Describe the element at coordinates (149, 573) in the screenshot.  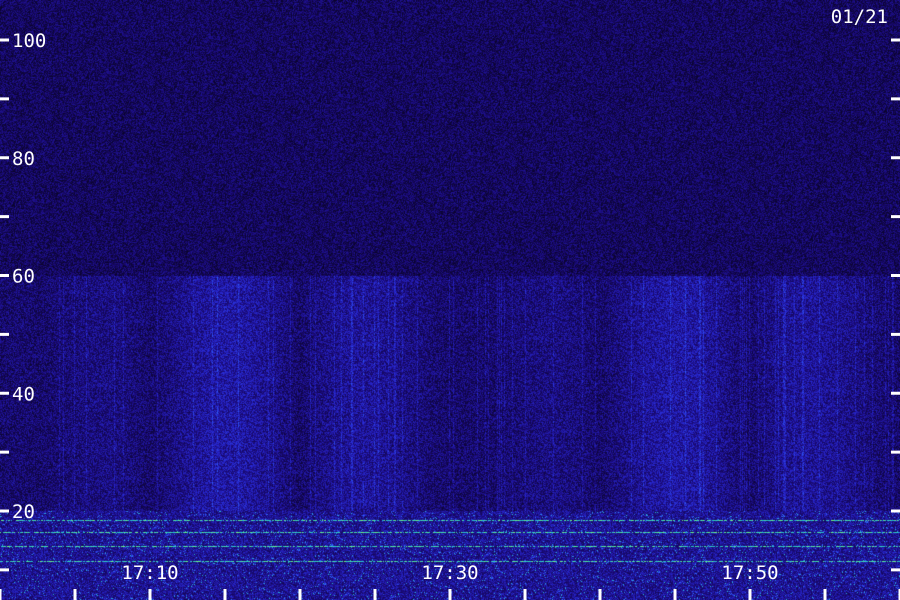
I see `x-tick-label: 17:10` at that location.